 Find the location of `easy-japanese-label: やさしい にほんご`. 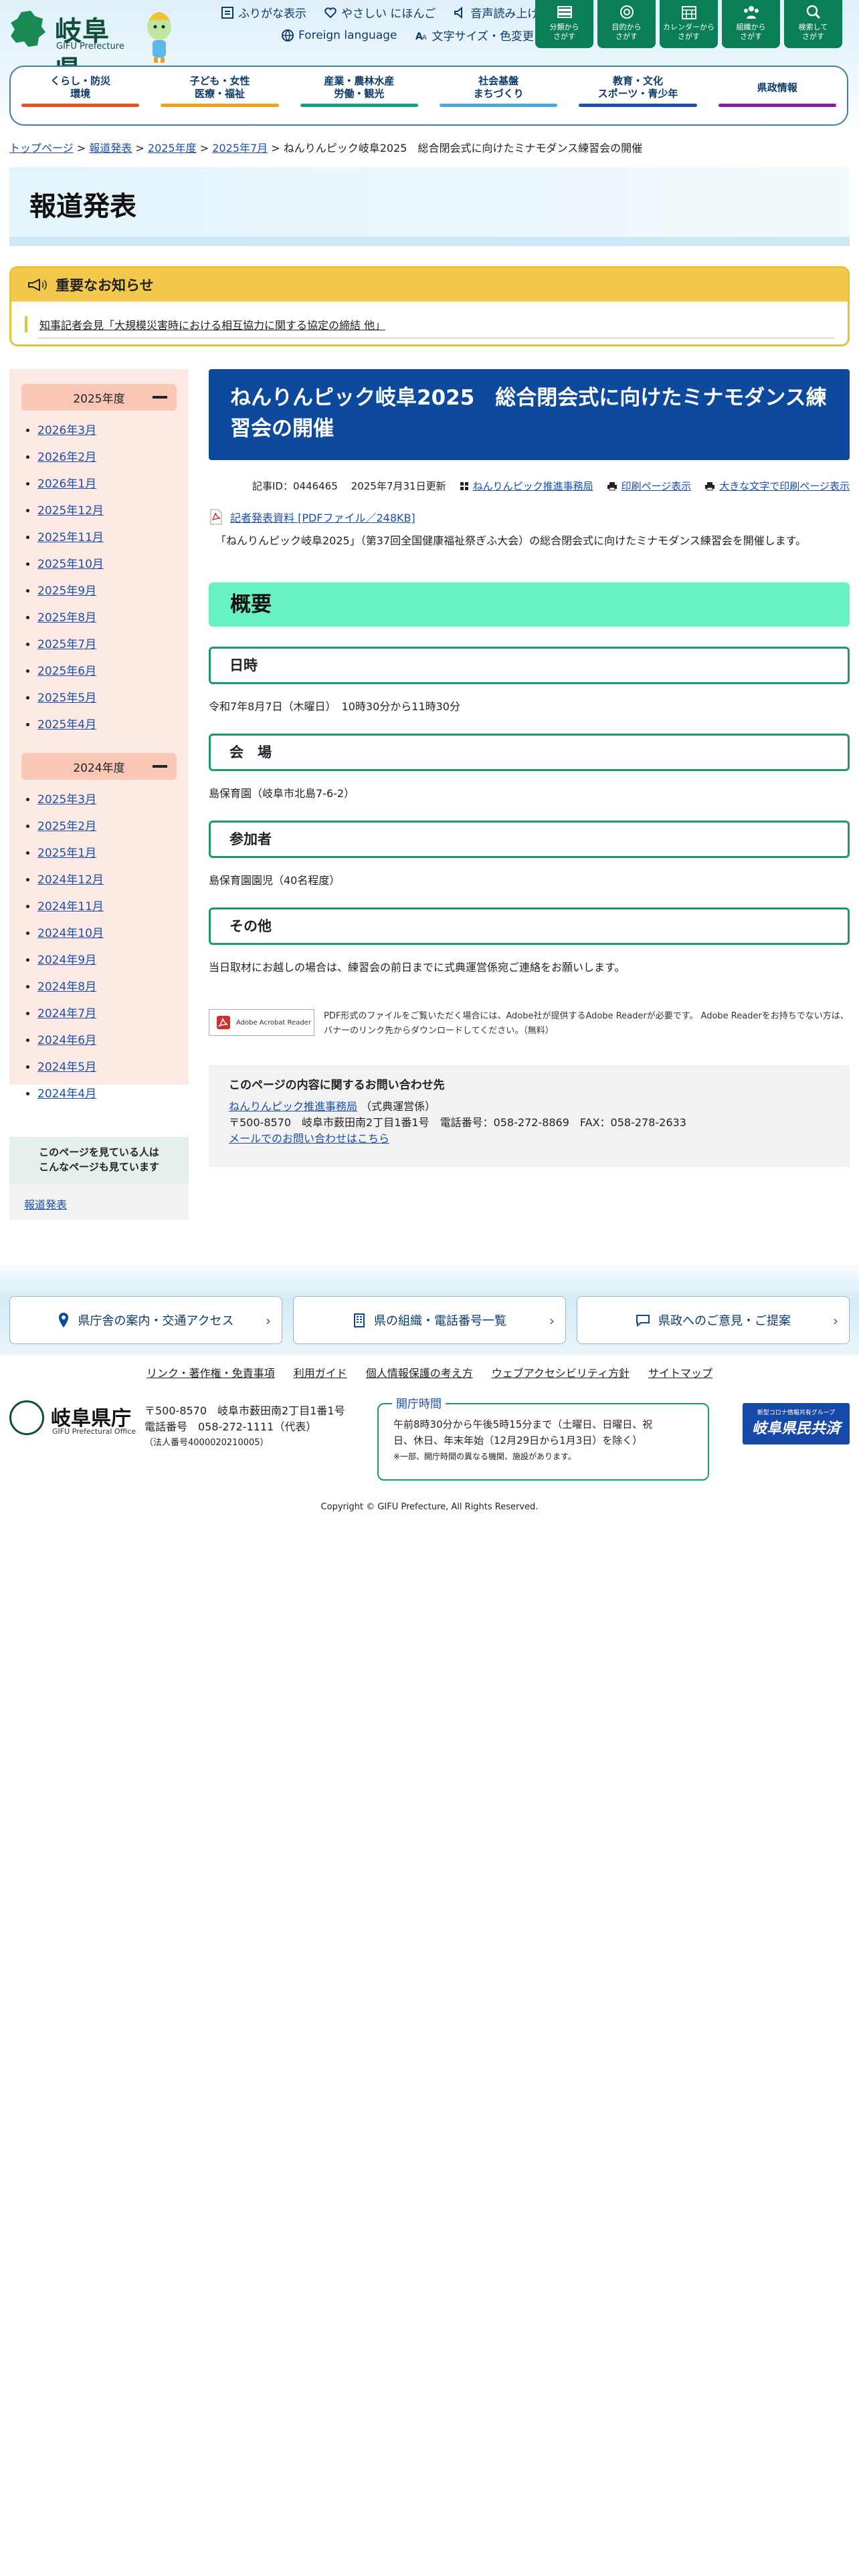

easy-japanese-label: やさしい にほんご is located at coordinates (389, 14).